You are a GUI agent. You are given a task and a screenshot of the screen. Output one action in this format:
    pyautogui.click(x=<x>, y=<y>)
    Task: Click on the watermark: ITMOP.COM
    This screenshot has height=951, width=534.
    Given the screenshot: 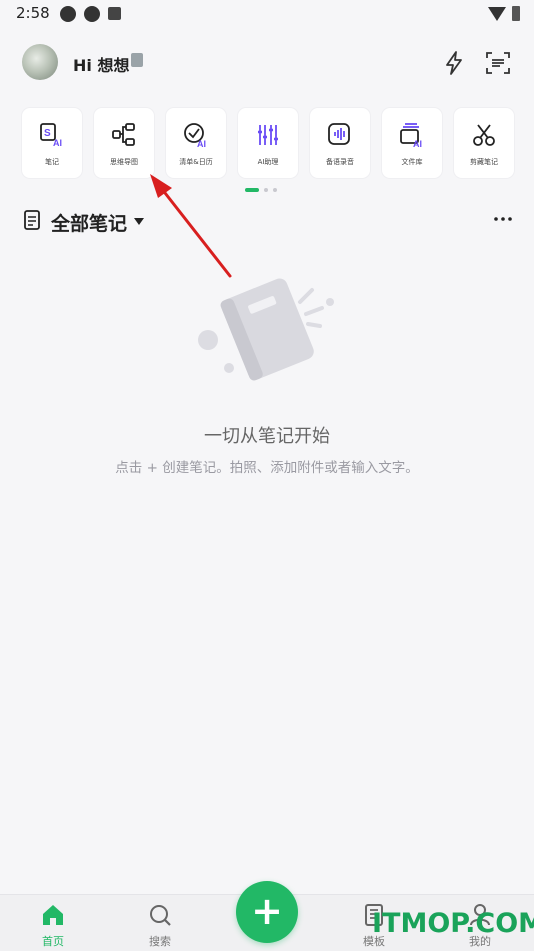 What is the action you would take?
    pyautogui.click(x=453, y=923)
    